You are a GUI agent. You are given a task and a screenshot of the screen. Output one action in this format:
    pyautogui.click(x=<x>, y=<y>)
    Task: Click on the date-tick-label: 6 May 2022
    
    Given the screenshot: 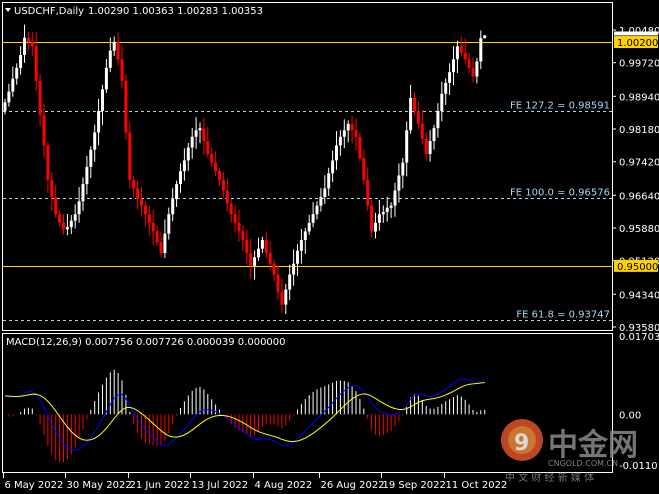 What is the action you would take?
    pyautogui.click(x=34, y=485)
    